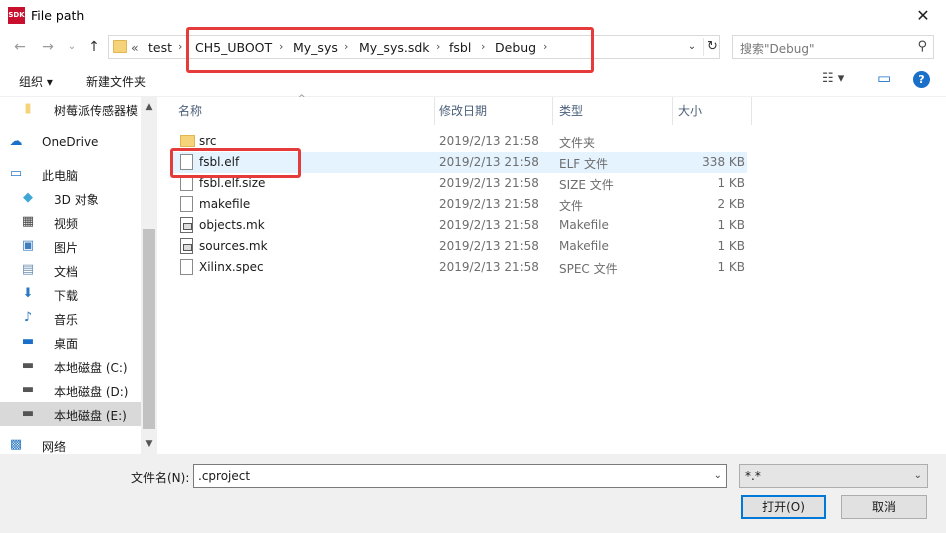 This screenshot has width=946, height=533. What do you see at coordinates (70, 270) in the screenshot?
I see `sidebar-item: ▤ 文档` at bounding box center [70, 270].